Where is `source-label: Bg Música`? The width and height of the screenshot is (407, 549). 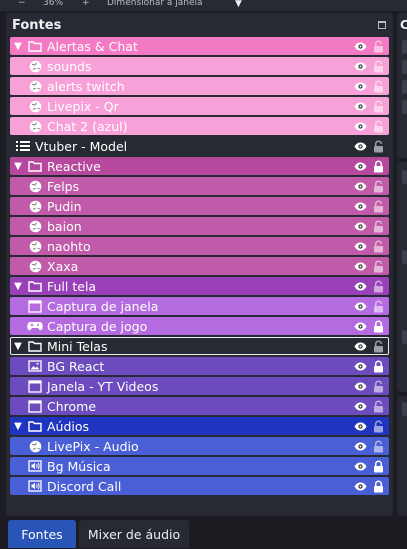 source-label: Bg Música is located at coordinates (79, 466).